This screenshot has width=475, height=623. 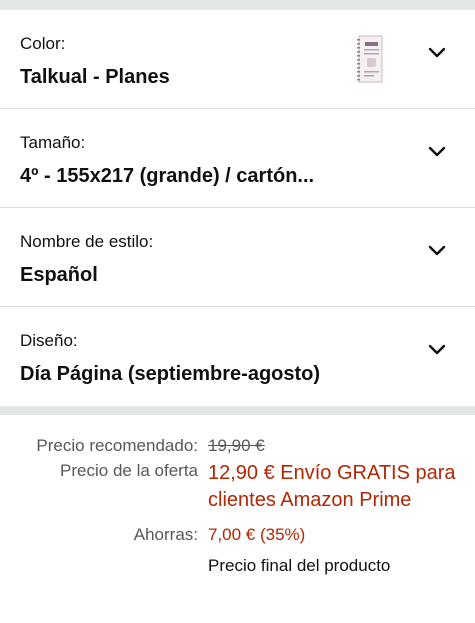 I want to click on final-price-note-row: Precio final del producto, so click(x=237, y=566).